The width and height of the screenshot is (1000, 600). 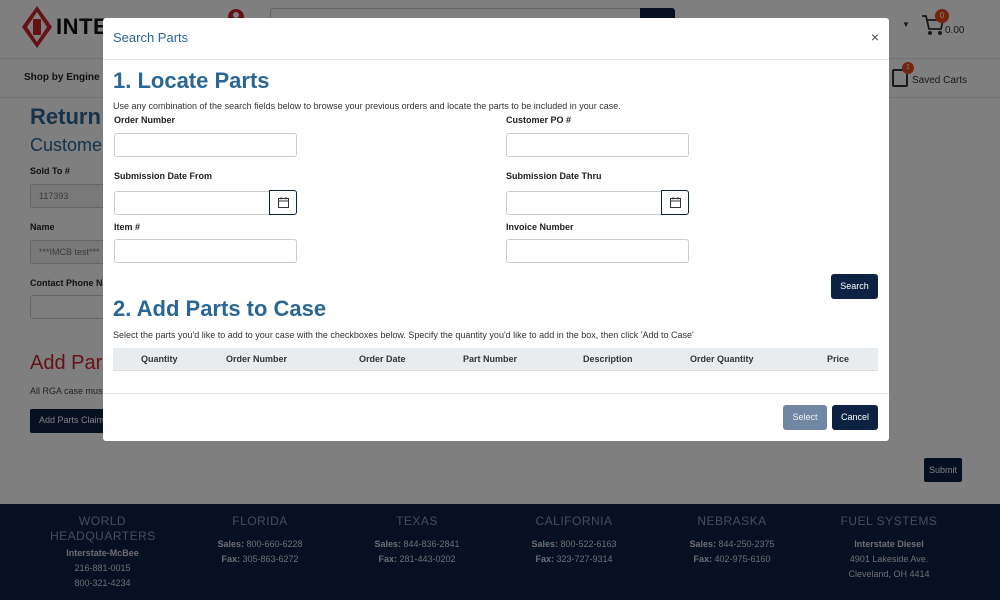 I want to click on customer-po-label: Customer PO #, so click(x=539, y=120).